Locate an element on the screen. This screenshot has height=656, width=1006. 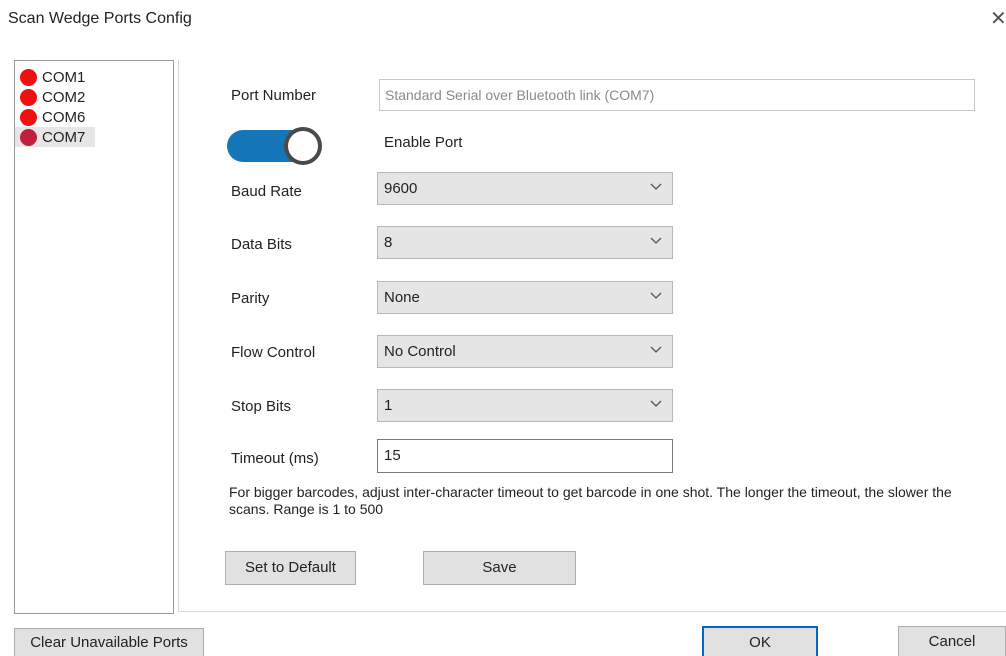
port-number-label: Port Number is located at coordinates (274, 95).